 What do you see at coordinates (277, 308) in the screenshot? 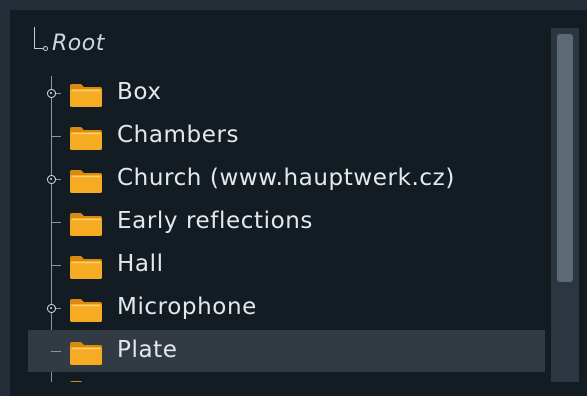
I see `tree-item: Microphone` at bounding box center [277, 308].